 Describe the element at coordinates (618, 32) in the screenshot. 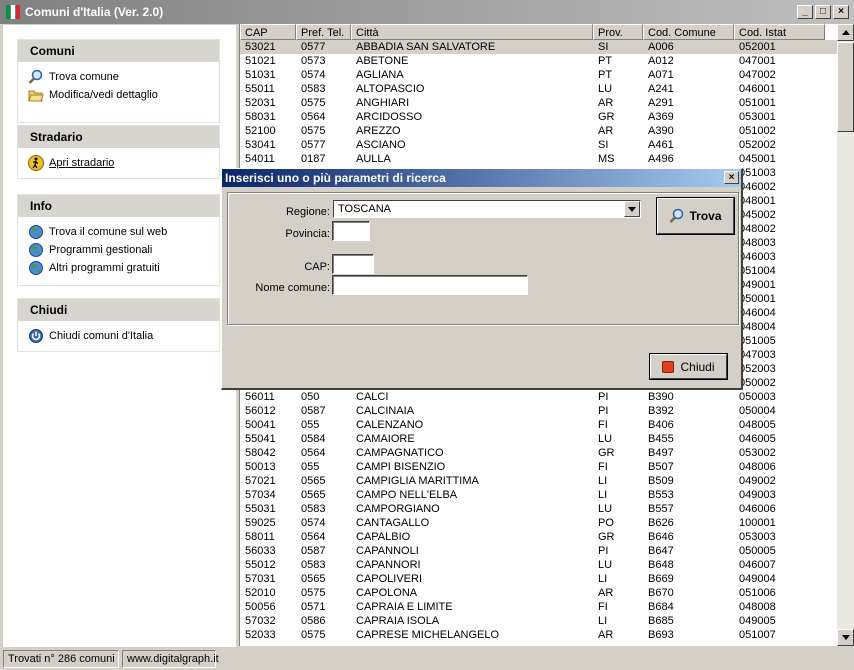

I see `column-header-prov: Prov.` at that location.